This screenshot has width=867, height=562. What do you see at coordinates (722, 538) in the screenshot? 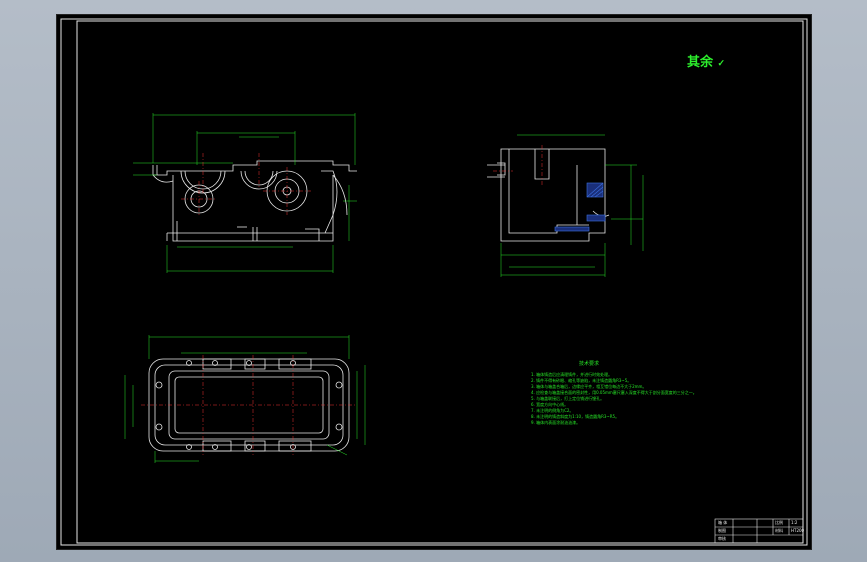
I see `title-block-check-label: 审核` at bounding box center [722, 538].